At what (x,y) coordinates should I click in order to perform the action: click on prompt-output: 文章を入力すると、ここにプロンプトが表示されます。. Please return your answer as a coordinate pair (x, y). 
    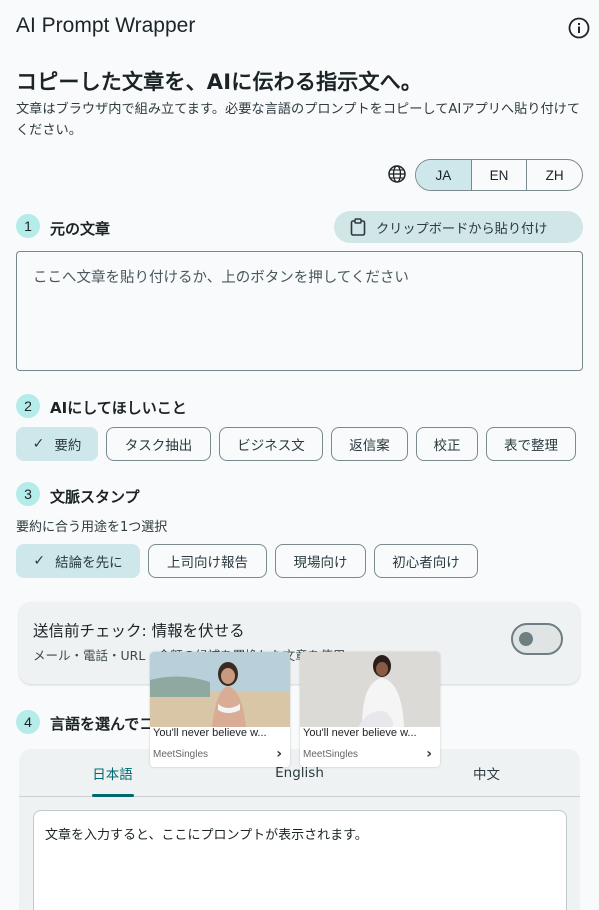
    Looking at the image, I should click on (300, 860).